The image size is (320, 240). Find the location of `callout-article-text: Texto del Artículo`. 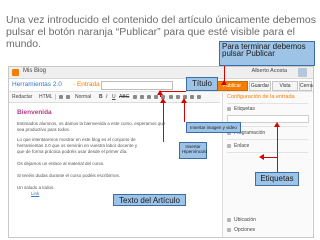

callout-article-text: Texto del Artículo is located at coordinates (149, 200).